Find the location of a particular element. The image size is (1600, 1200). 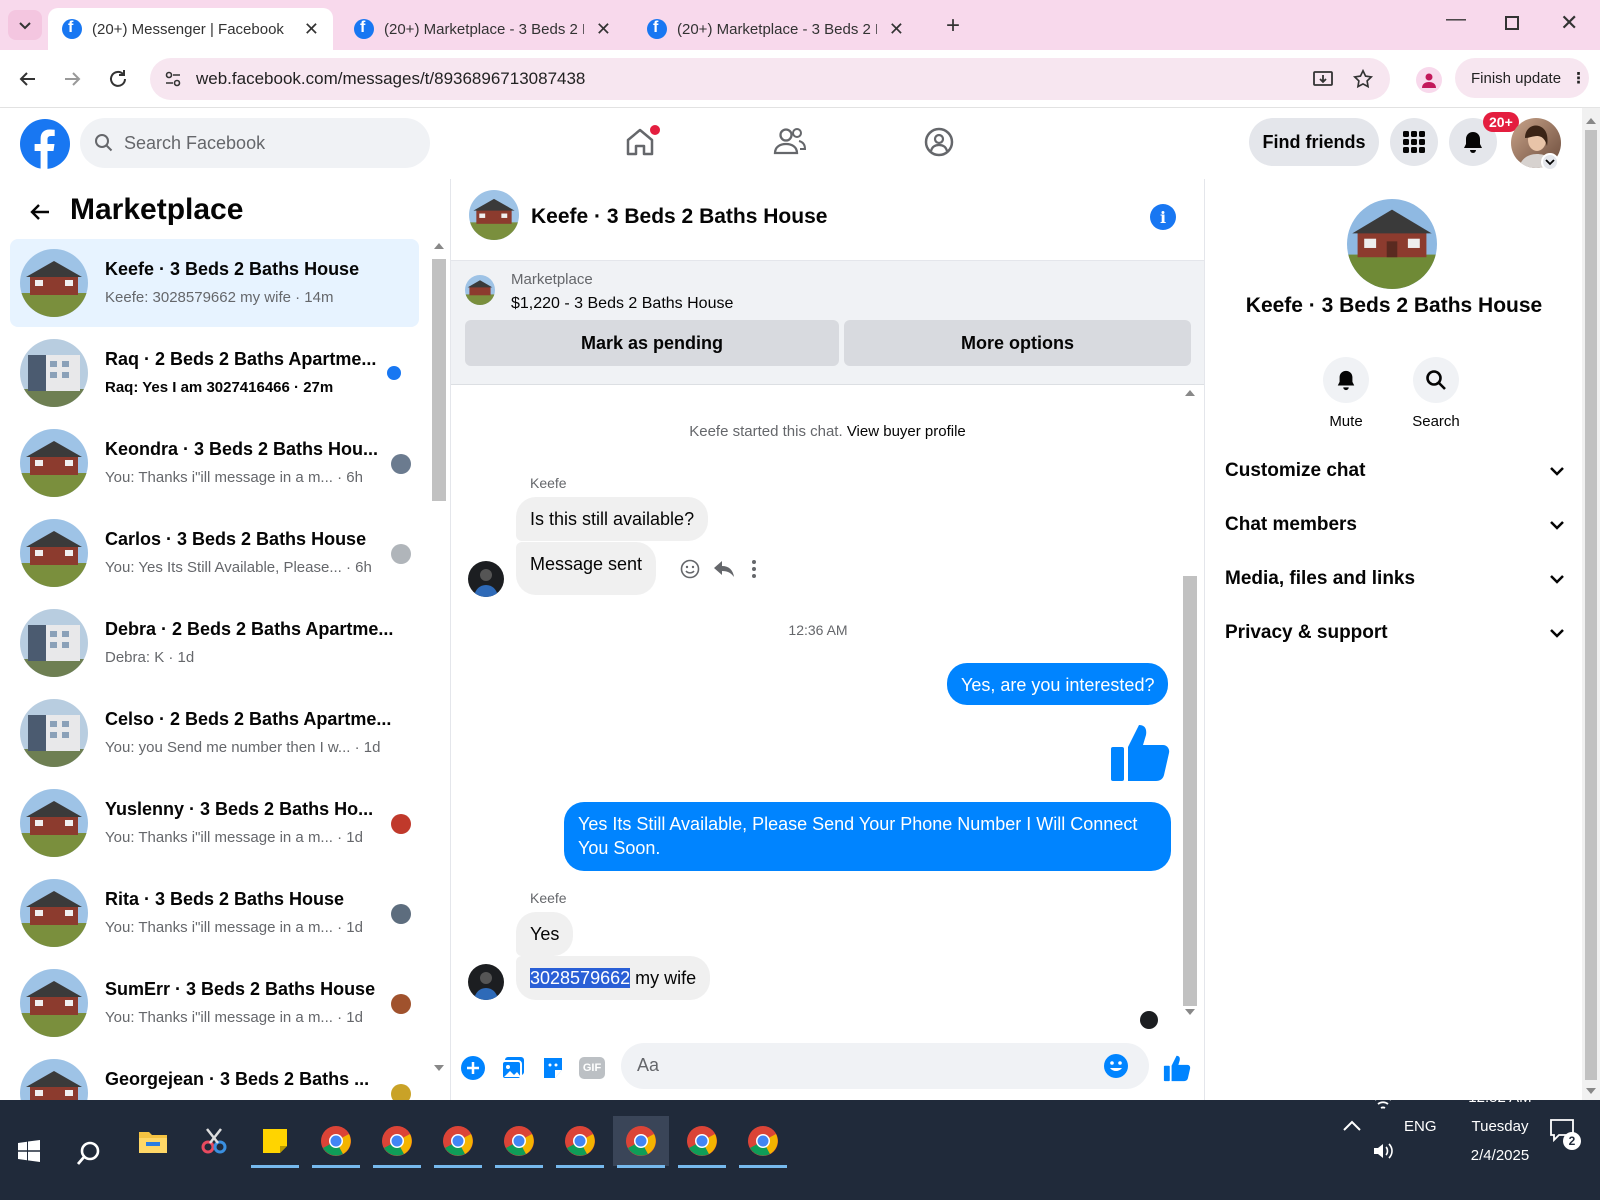

install-app-icon is located at coordinates (1323, 79).